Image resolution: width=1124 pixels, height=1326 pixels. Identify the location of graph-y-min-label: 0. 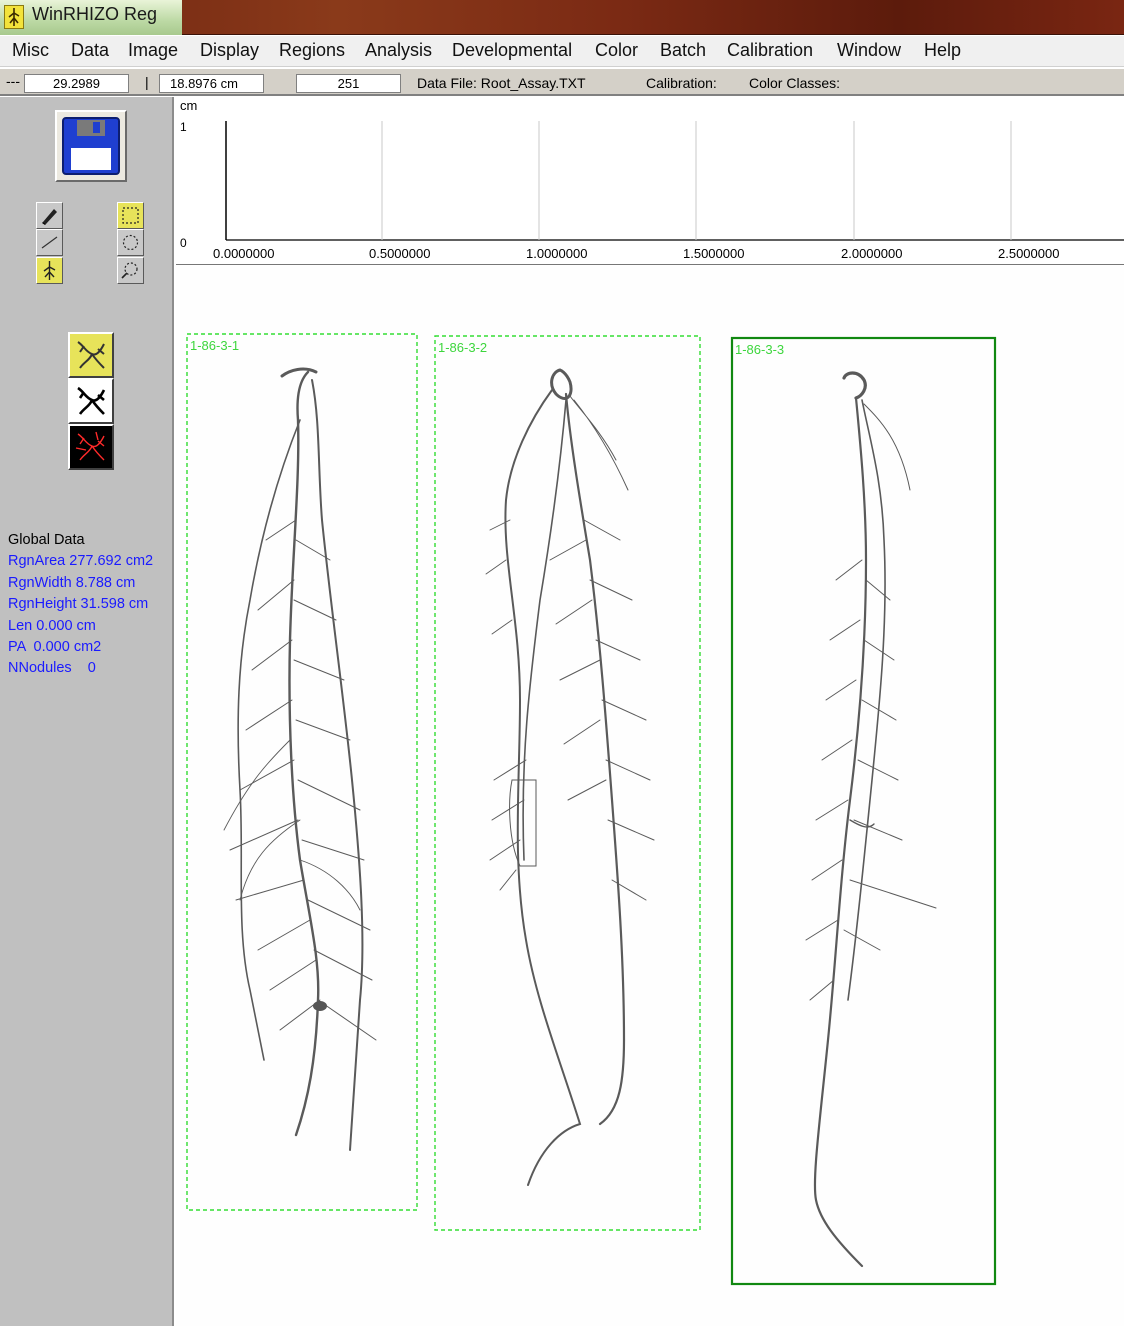
(183, 243).